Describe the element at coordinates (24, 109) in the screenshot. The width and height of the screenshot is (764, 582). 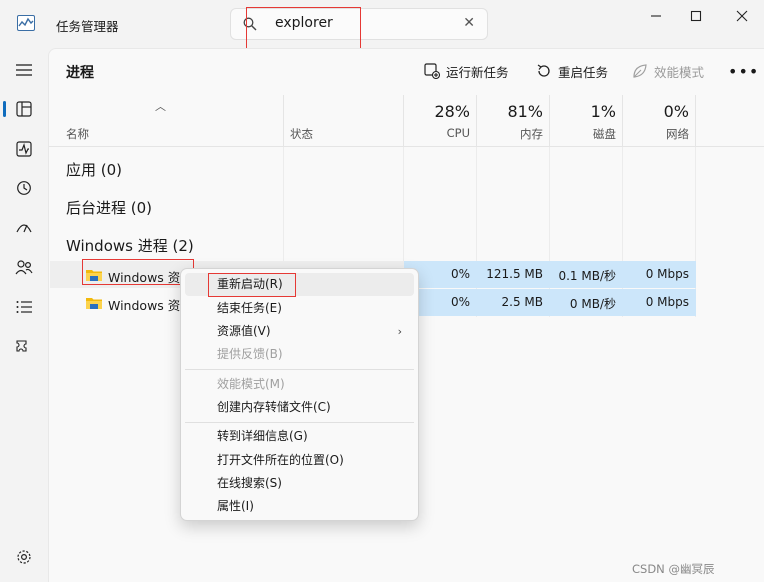
I see `processes-icon` at that location.